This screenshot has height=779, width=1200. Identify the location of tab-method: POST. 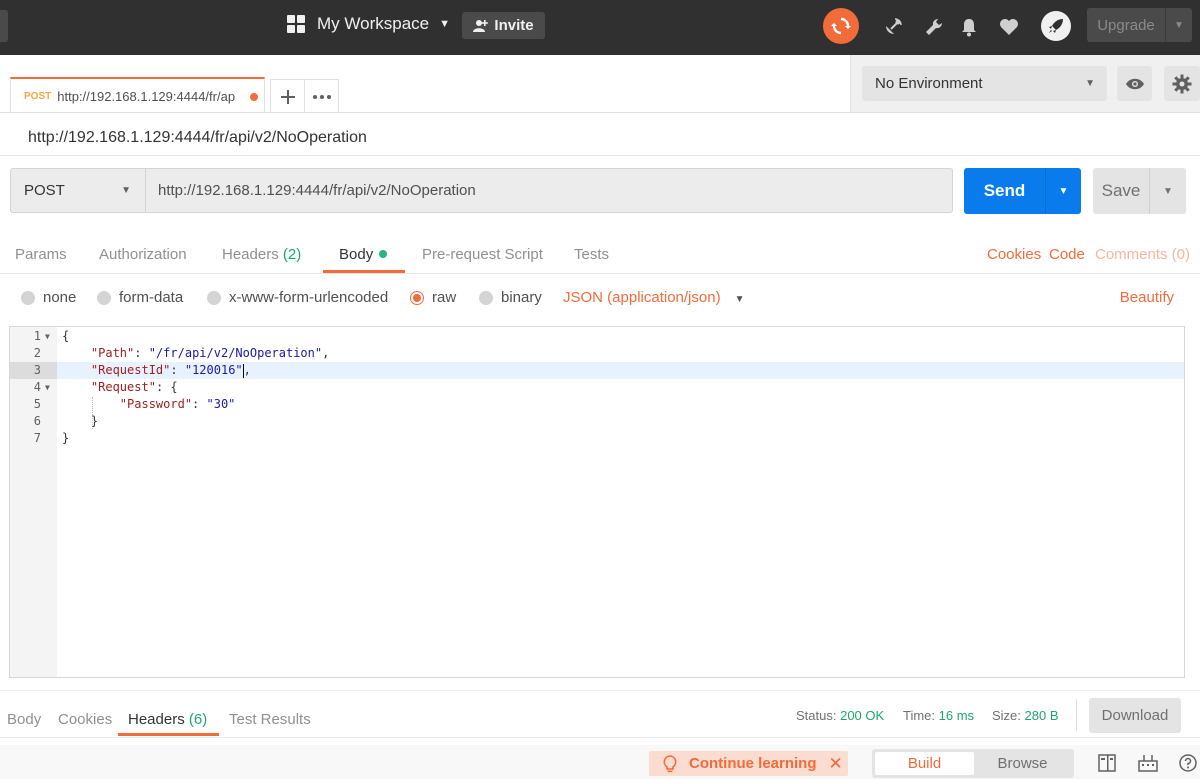
(38, 96).